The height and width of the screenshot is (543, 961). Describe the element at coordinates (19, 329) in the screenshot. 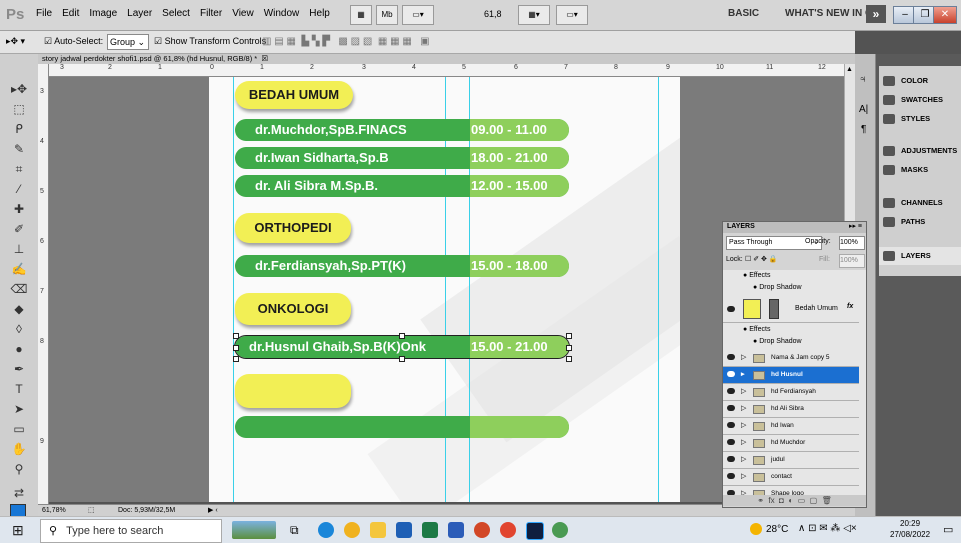

I see `blur-tool-icon: ◊` at that location.